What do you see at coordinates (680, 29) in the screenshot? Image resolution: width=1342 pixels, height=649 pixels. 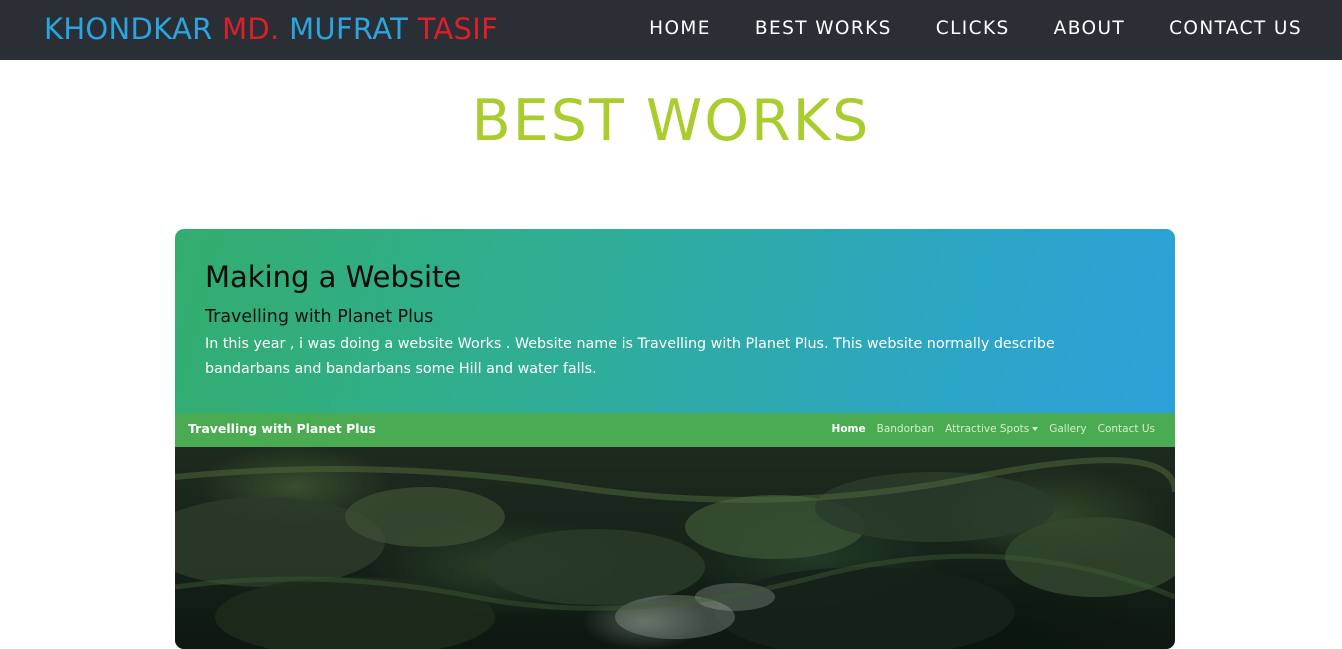 I see `nav-link-home: HOME` at bounding box center [680, 29].